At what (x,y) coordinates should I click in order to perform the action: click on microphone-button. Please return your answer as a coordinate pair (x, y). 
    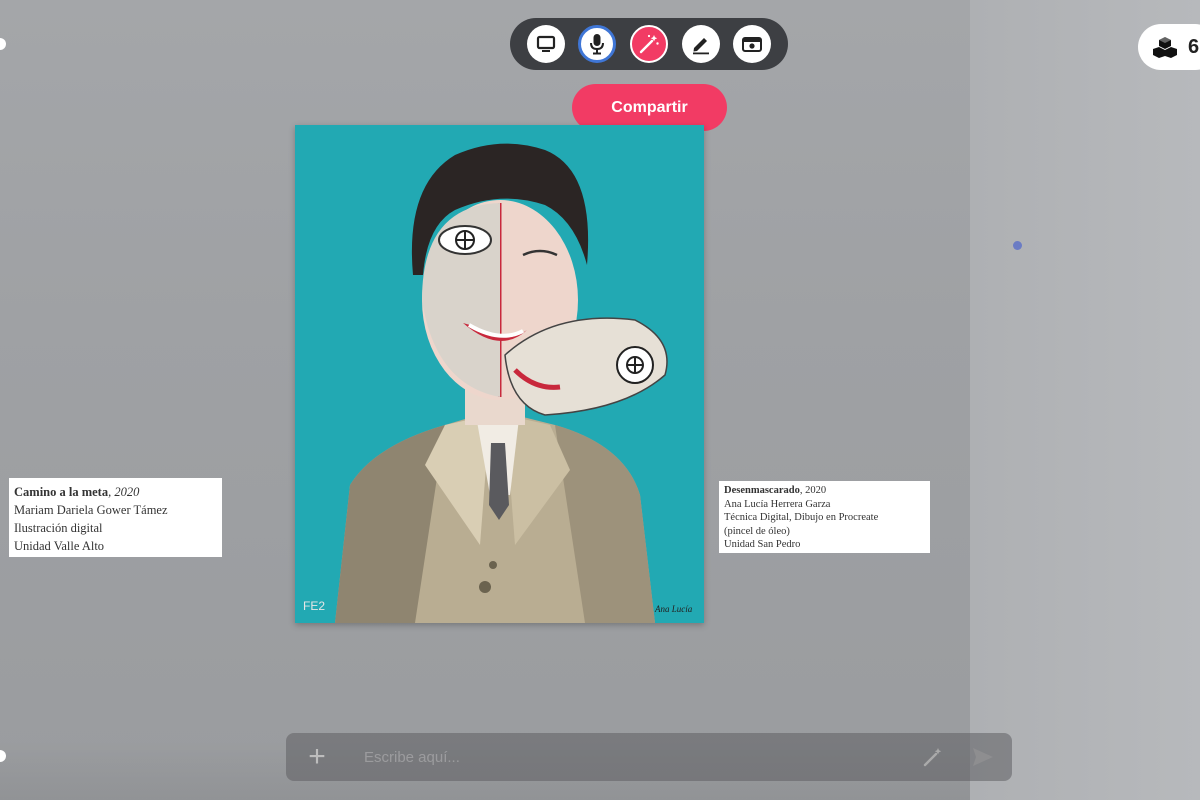
    Looking at the image, I should click on (597, 44).